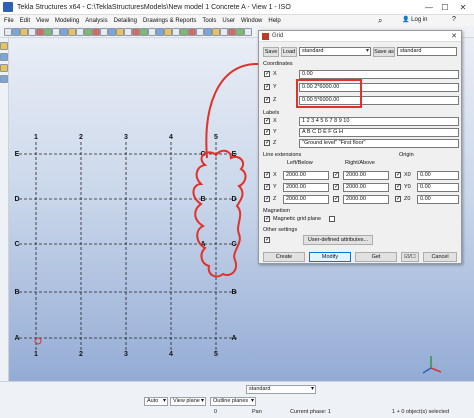 The width and height of the screenshot is (474, 418). What do you see at coordinates (267, 73) in the screenshot?
I see `coord-x-checkbox` at bounding box center [267, 73].